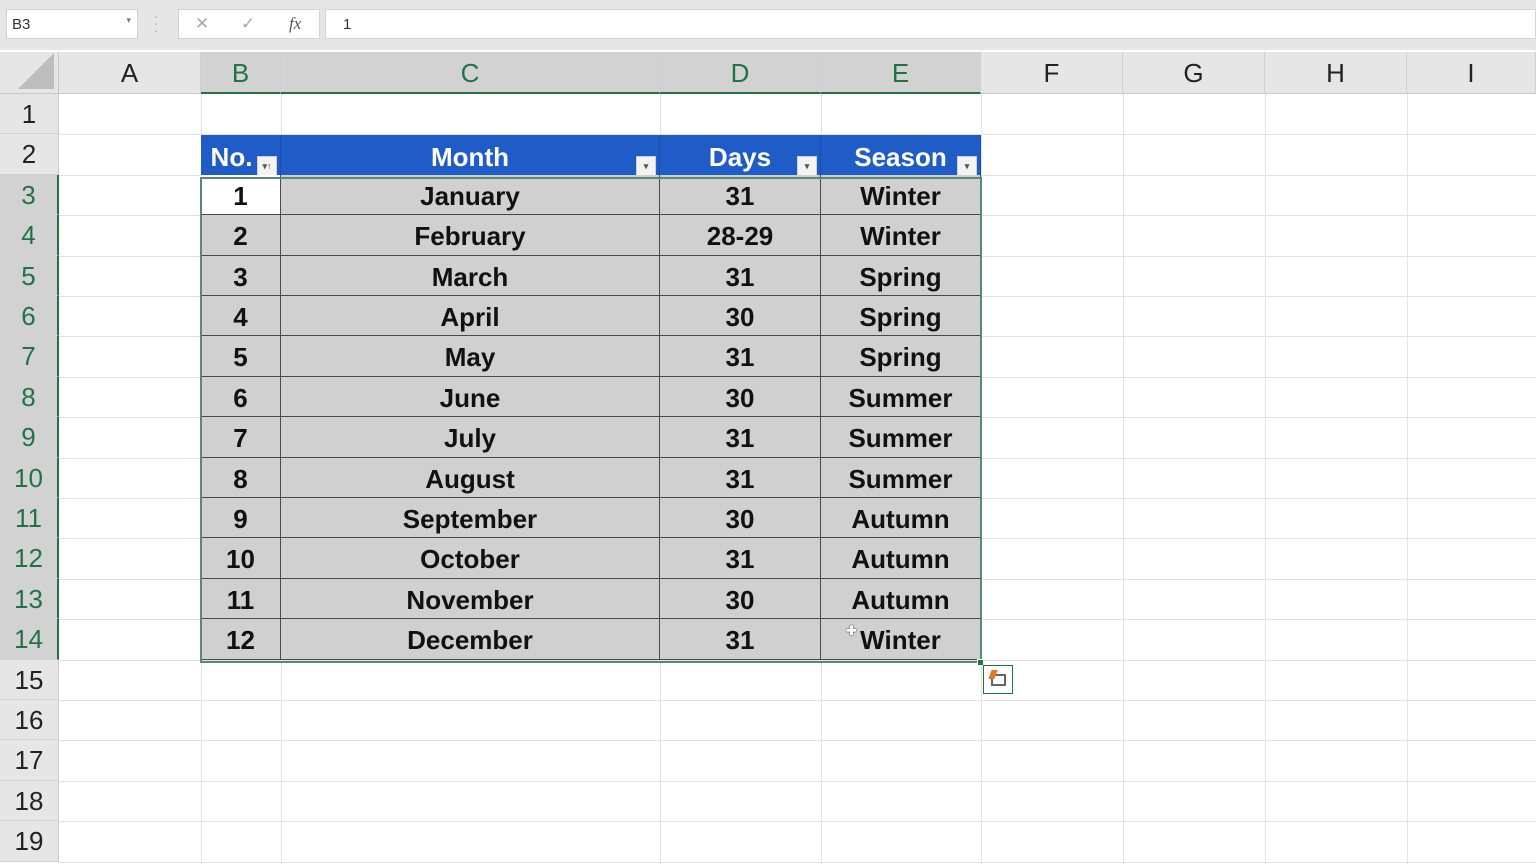 Image resolution: width=1536 pixels, height=864 pixels. I want to click on column-header-h: H, so click(1336, 73).